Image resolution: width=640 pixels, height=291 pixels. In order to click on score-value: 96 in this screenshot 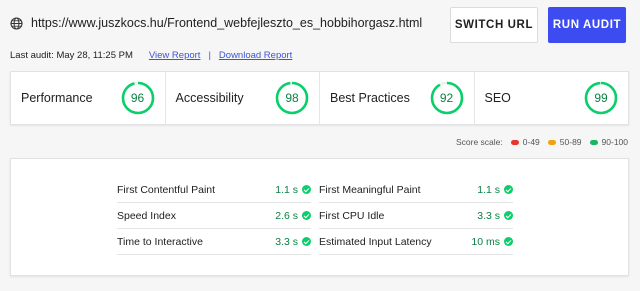, I will do `click(137, 98)`.